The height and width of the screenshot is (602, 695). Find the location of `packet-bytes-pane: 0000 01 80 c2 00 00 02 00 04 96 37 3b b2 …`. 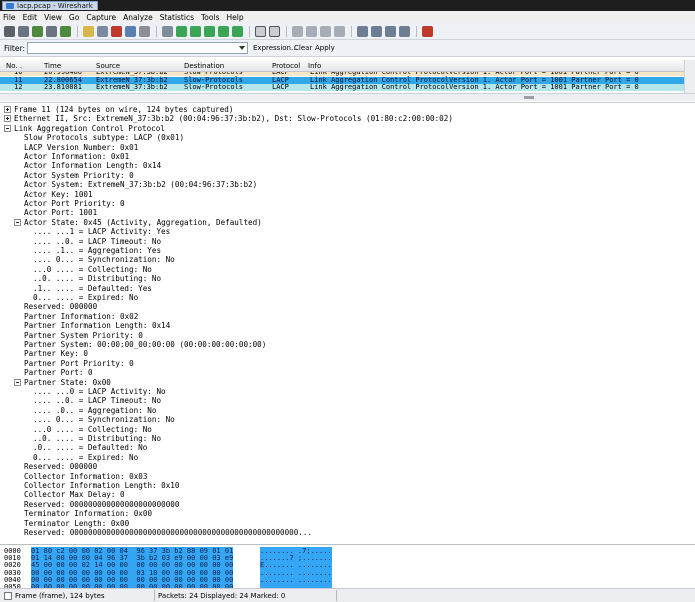

packet-bytes-pane: 0000 01 80 c2 00 00 02 00 04 96 37 3b b2 … is located at coordinates (347, 566).